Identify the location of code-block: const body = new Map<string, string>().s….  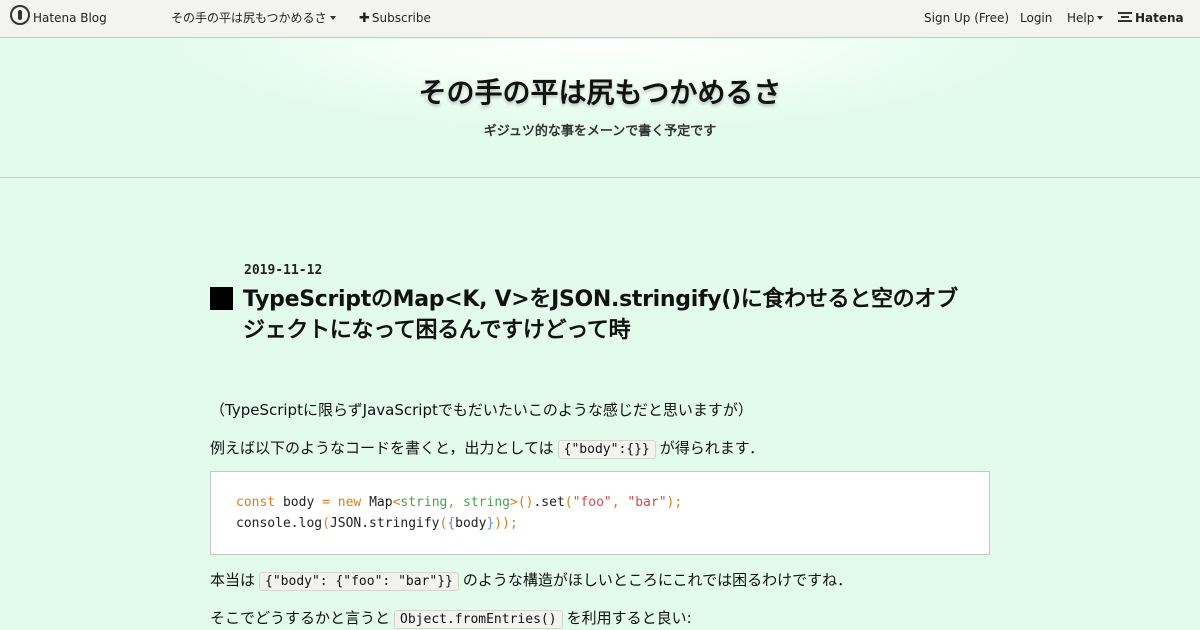
(600, 513).